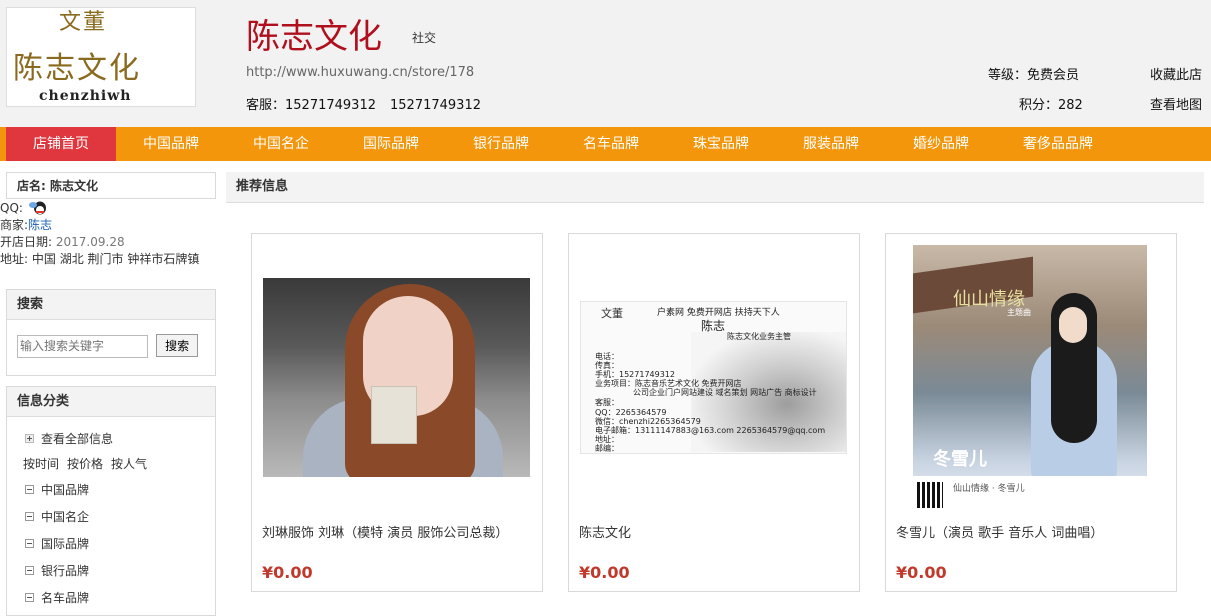  I want to click on nav-item-intl-brands: 国际品牌, so click(391, 144).